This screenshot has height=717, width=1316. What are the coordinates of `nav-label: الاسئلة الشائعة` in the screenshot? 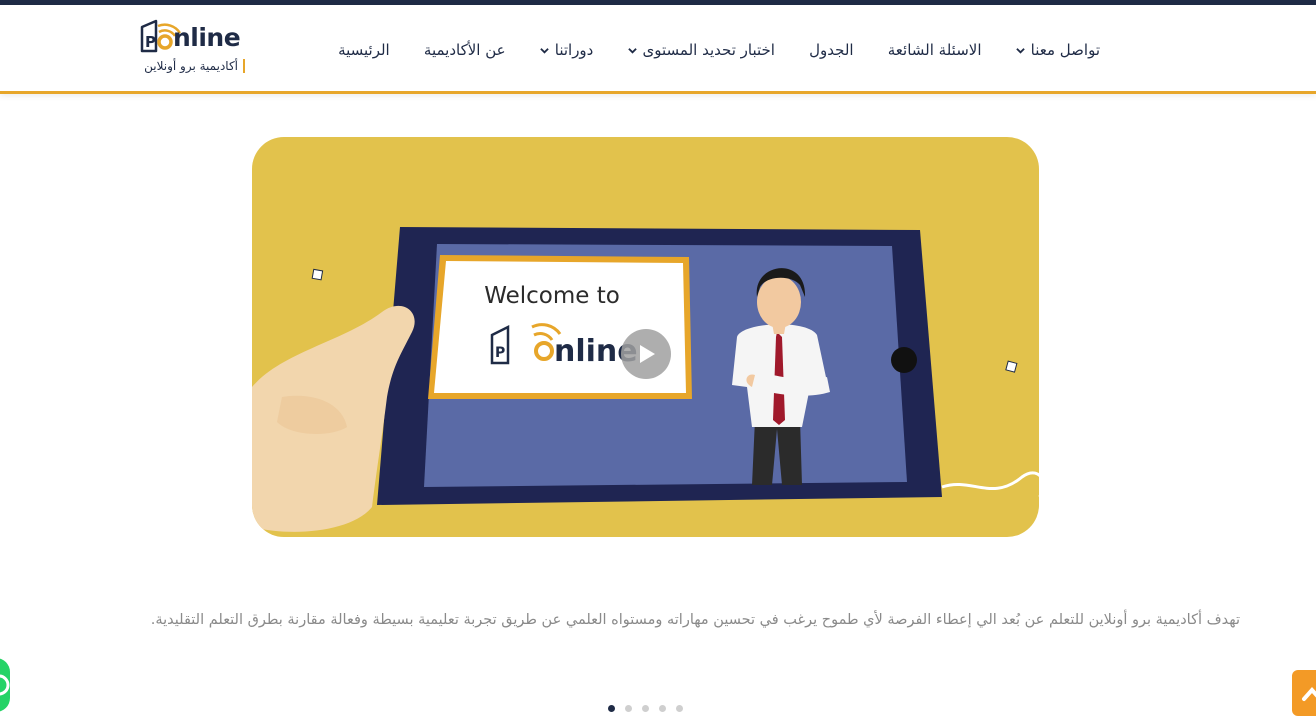 It's located at (934, 50).